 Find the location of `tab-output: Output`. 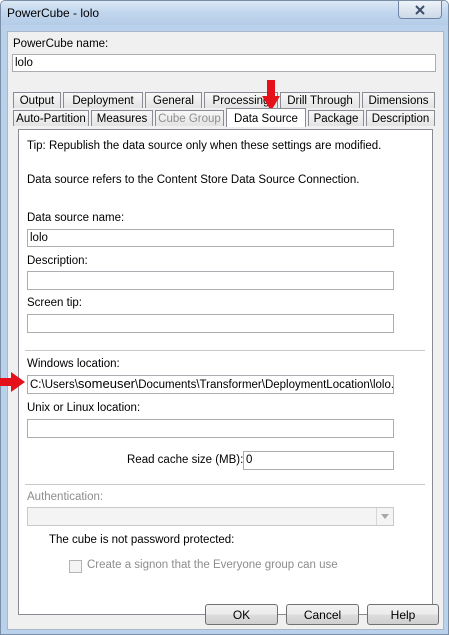

tab-output: Output is located at coordinates (37, 100).